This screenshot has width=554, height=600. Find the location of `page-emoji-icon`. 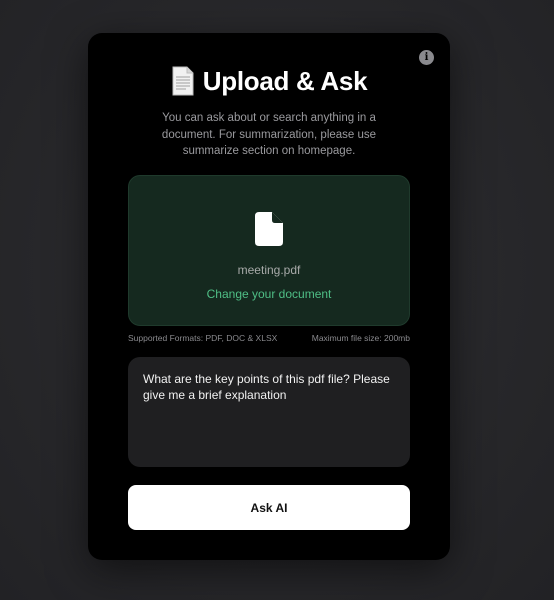

page-emoji-icon is located at coordinates (183, 81).